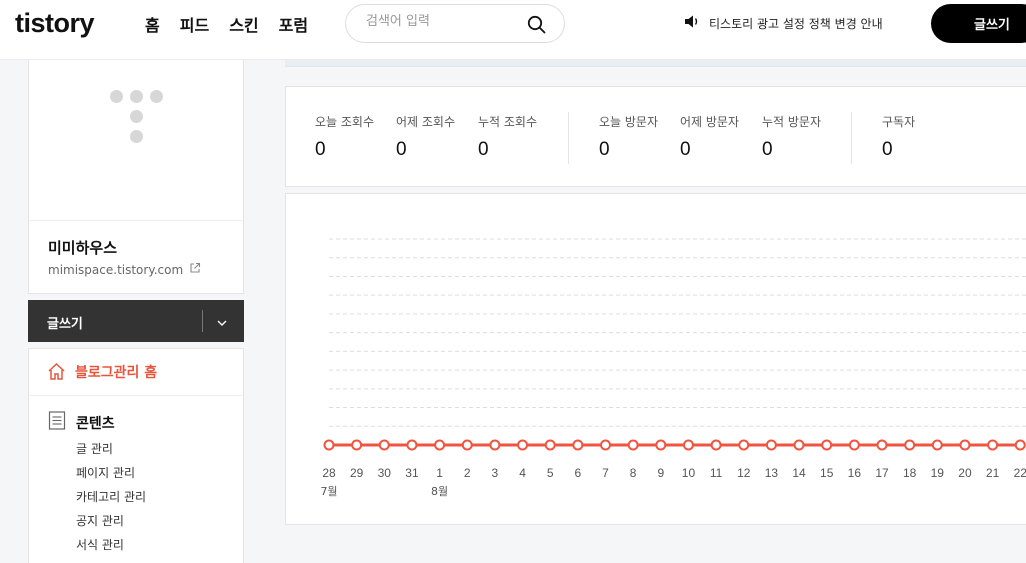  What do you see at coordinates (689, 473) in the screenshot?
I see `x-tick-label: 10` at bounding box center [689, 473].